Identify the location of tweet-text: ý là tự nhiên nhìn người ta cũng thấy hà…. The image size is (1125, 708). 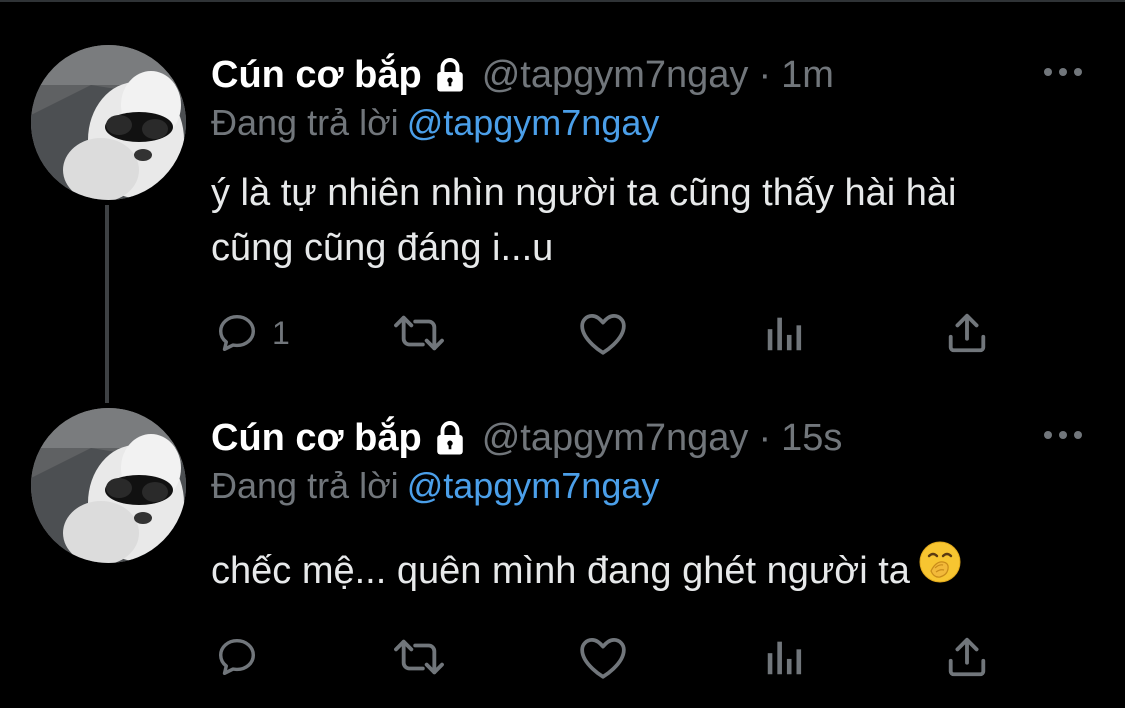
(584, 221).